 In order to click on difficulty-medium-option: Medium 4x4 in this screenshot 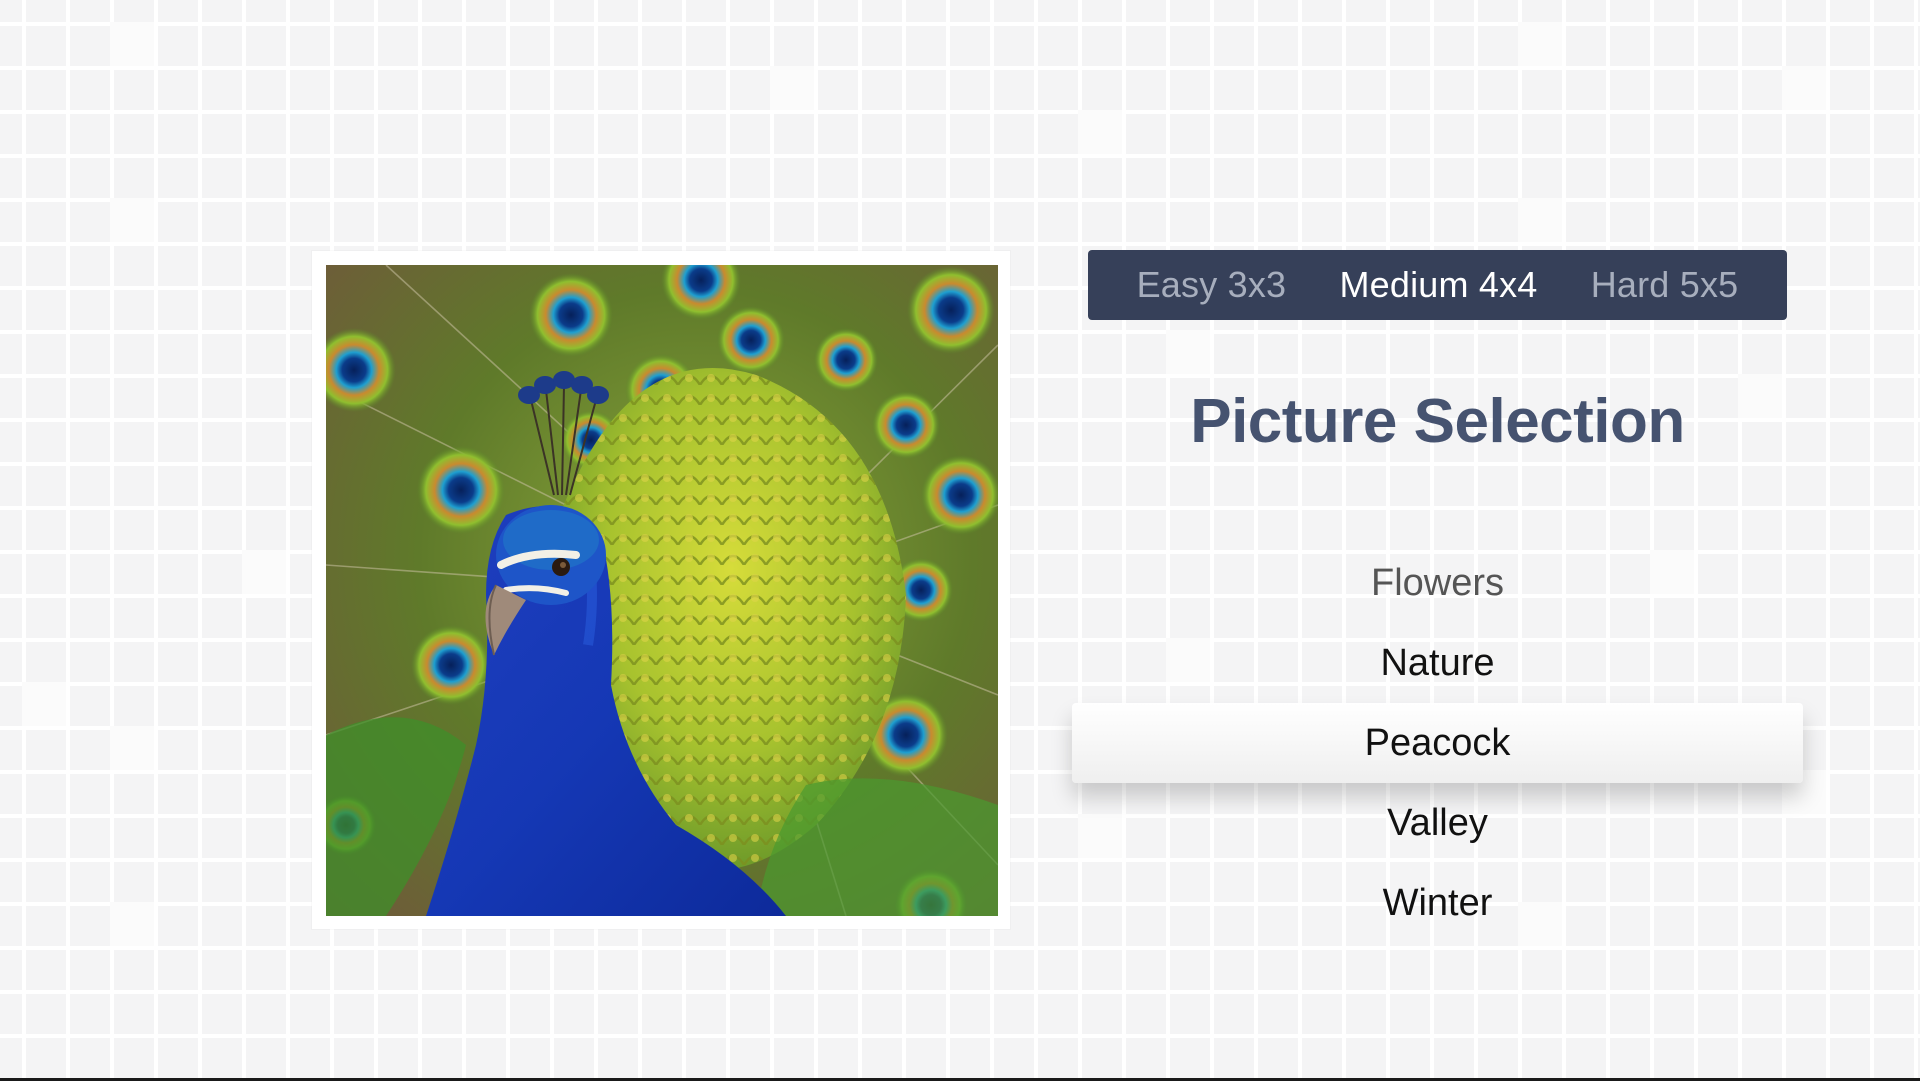, I will do `click(1438, 285)`.